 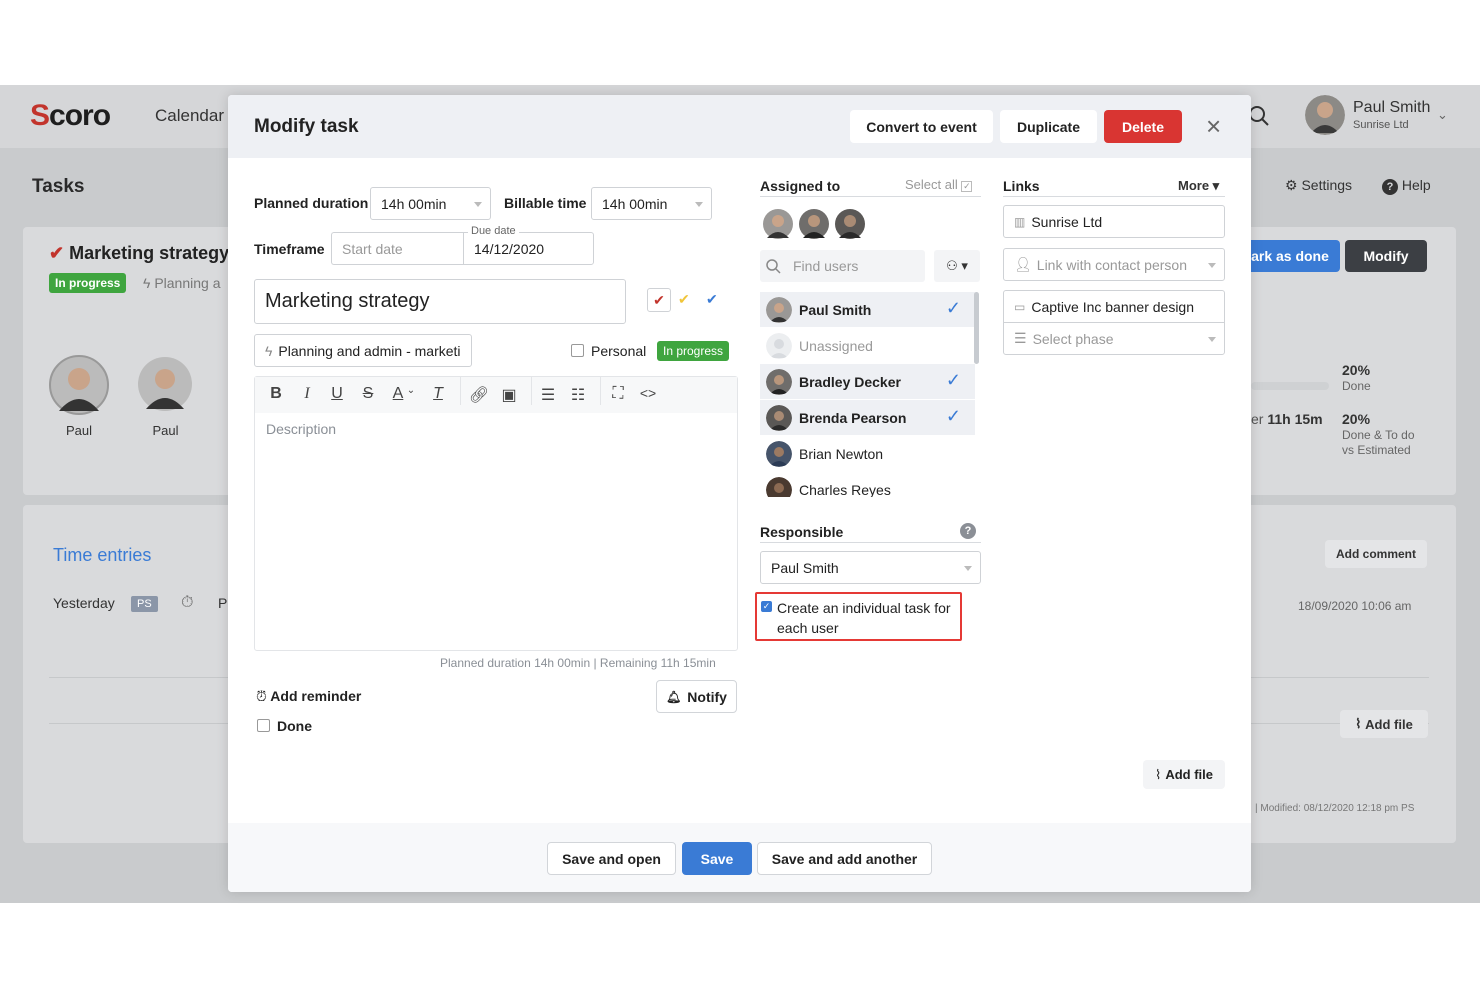 What do you see at coordinates (957, 266) in the screenshot?
I see `user-group-filter: ⚇ ▾` at bounding box center [957, 266].